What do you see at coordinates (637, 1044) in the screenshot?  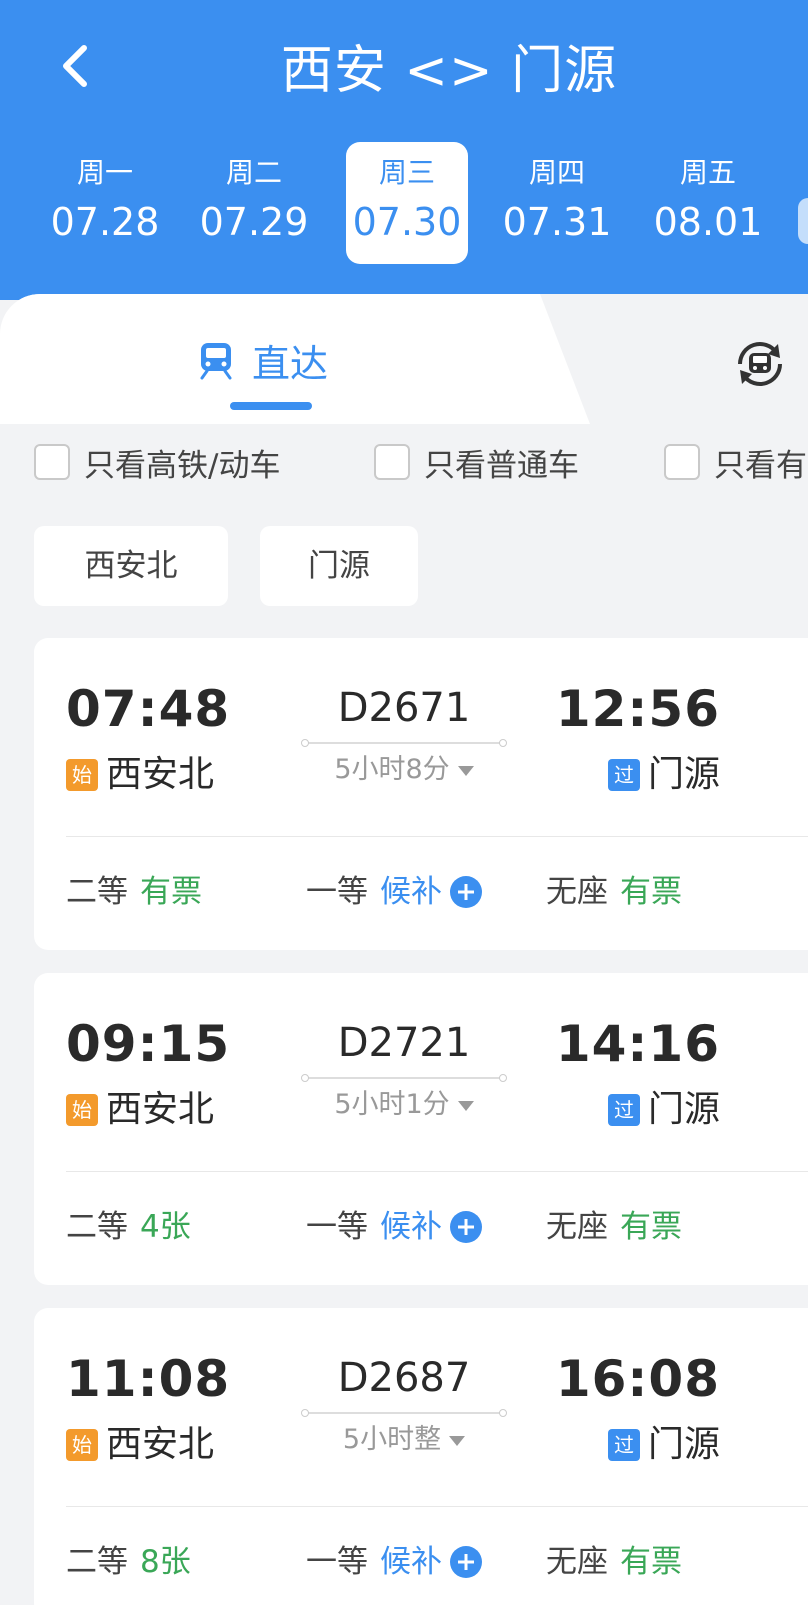 I see `arrival-time: 14:16` at bounding box center [637, 1044].